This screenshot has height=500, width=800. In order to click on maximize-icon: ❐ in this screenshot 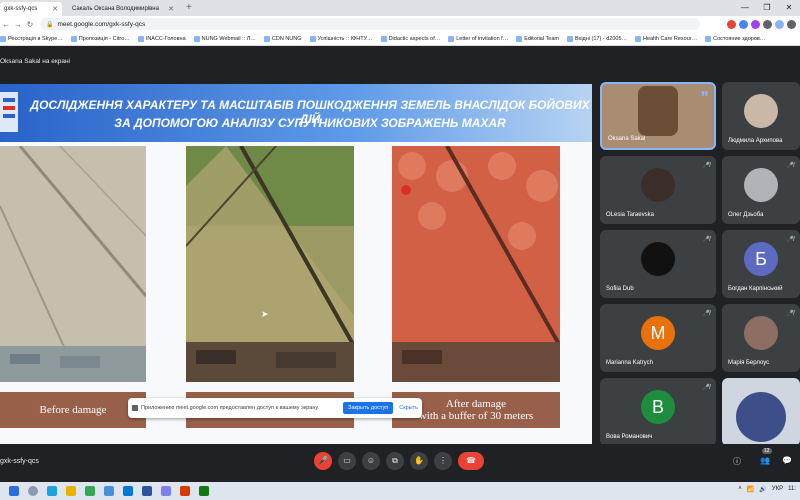, I will do `click(767, 8)`.